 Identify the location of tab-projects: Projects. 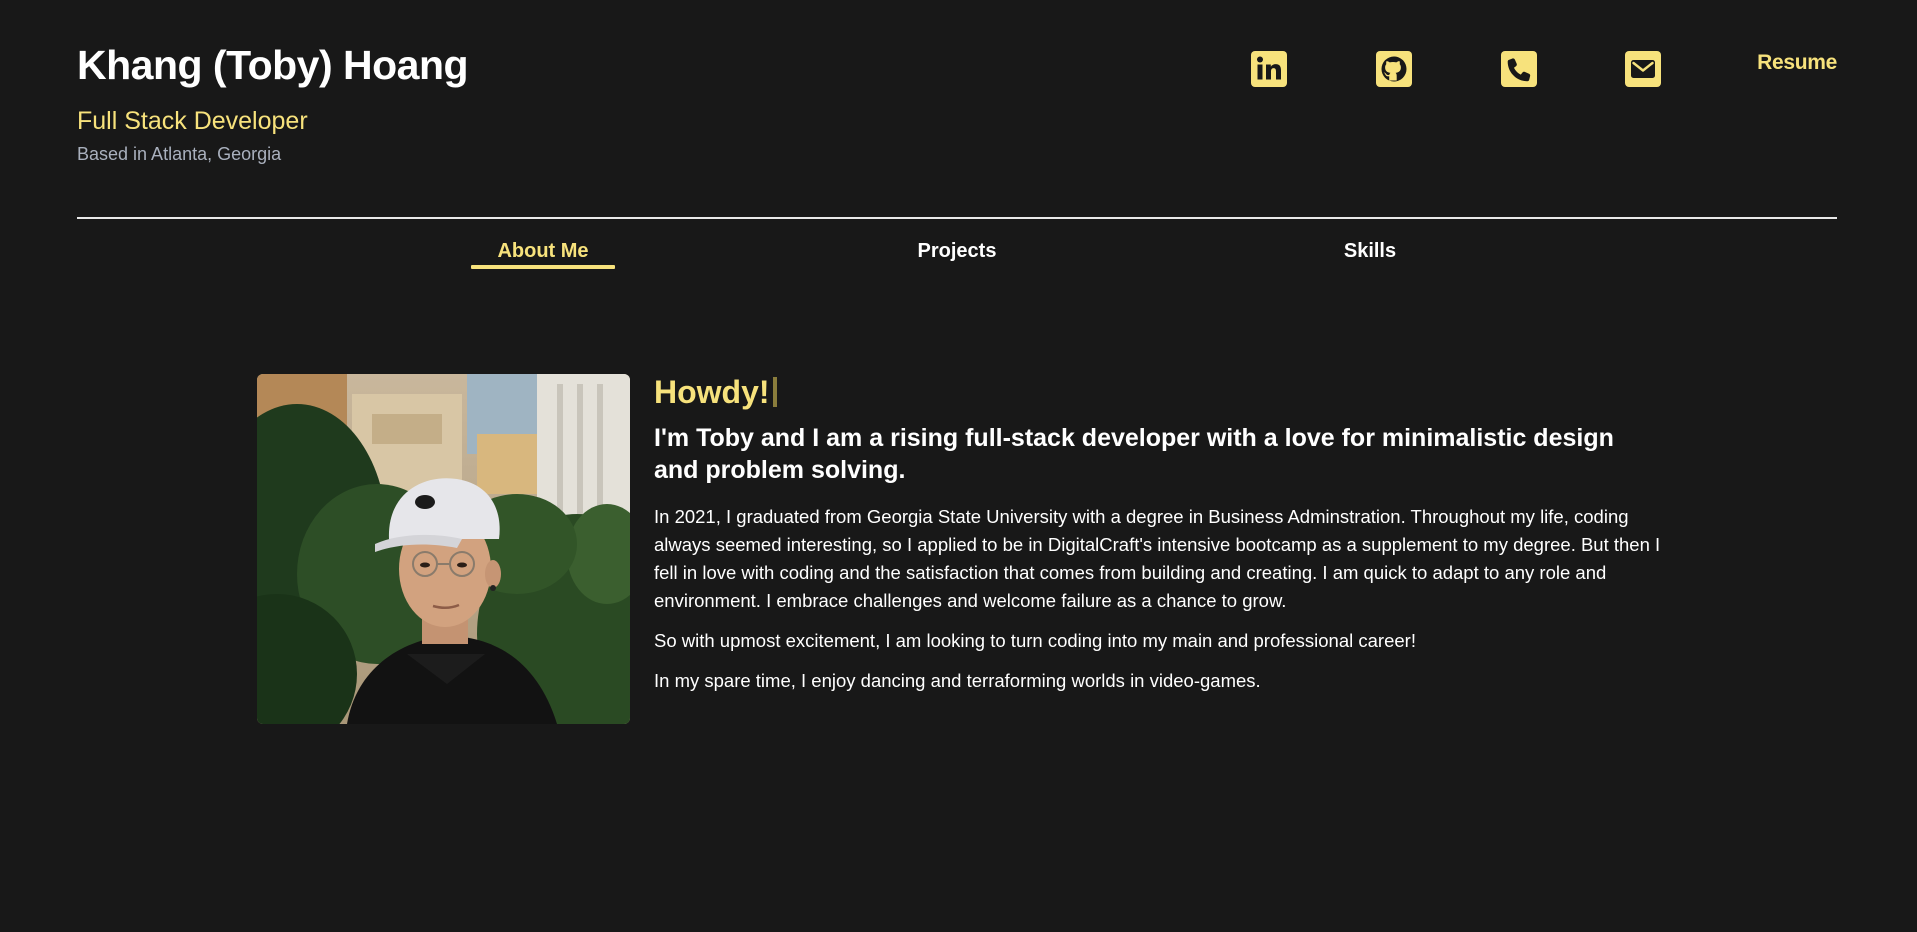
(957, 251).